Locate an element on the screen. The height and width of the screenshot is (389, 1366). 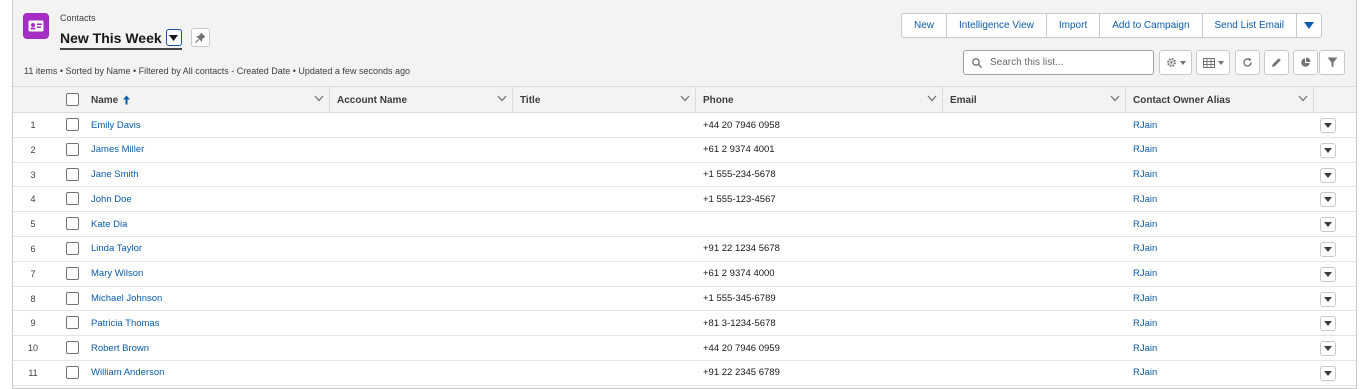
pin-list-button is located at coordinates (200, 37).